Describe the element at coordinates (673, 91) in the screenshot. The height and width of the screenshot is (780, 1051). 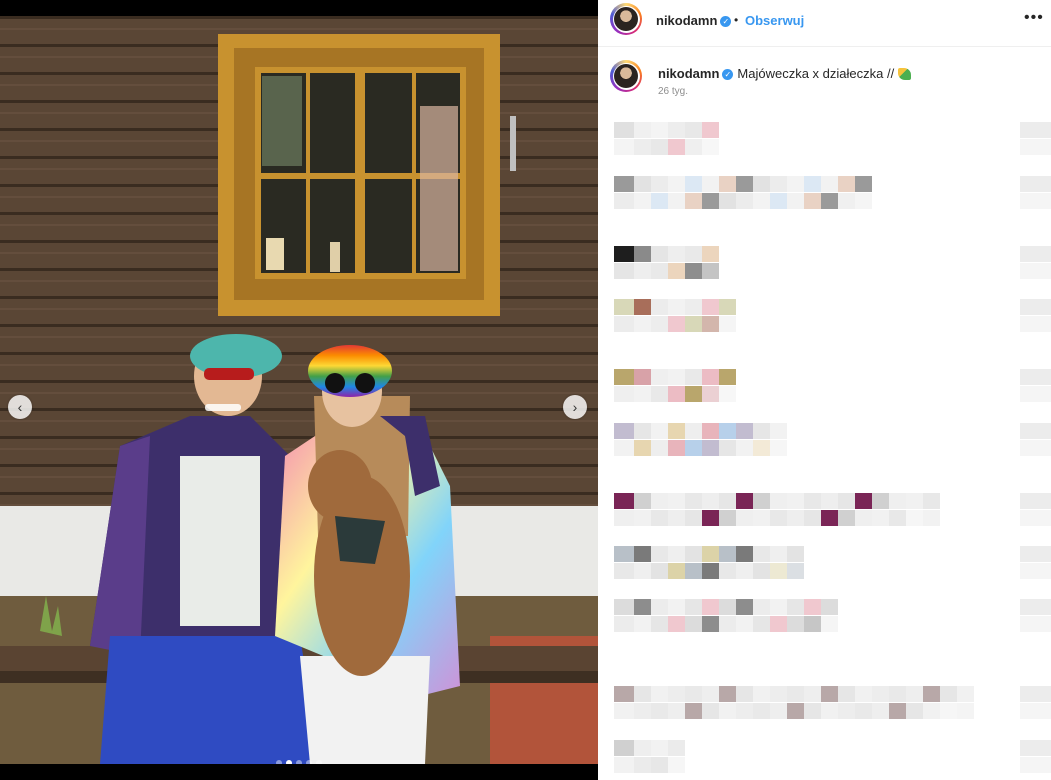
I see `post-timestamp: 26 tyg.` at that location.